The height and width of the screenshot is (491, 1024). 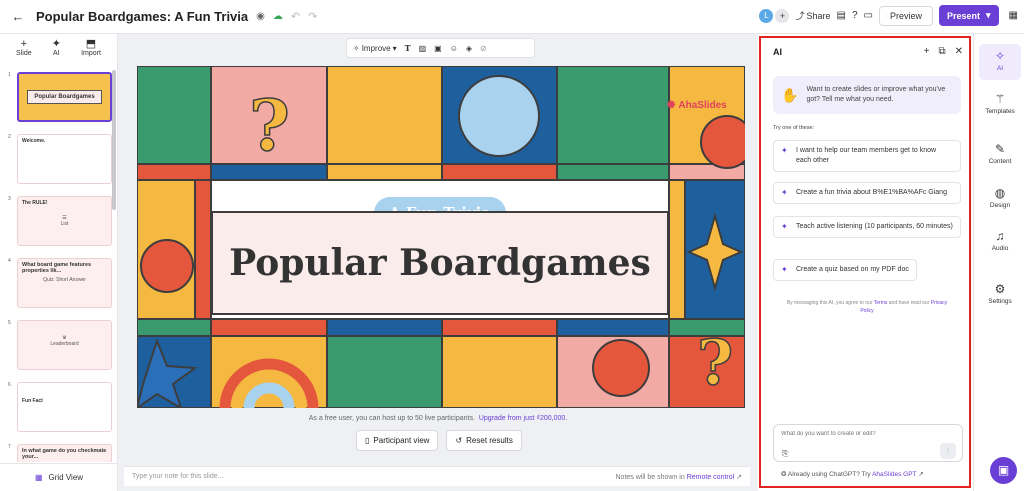 I want to click on slide-number: 3, so click(x=9, y=199).